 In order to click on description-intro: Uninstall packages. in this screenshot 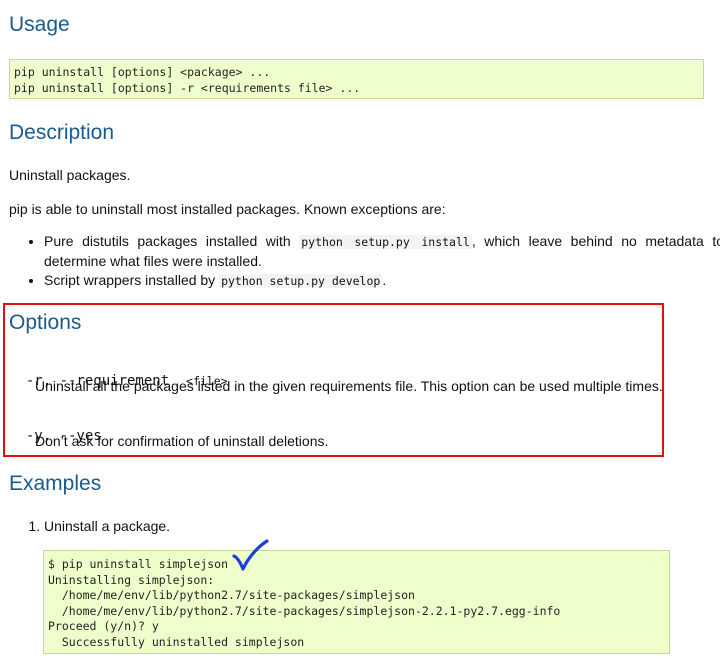, I will do `click(70, 175)`.